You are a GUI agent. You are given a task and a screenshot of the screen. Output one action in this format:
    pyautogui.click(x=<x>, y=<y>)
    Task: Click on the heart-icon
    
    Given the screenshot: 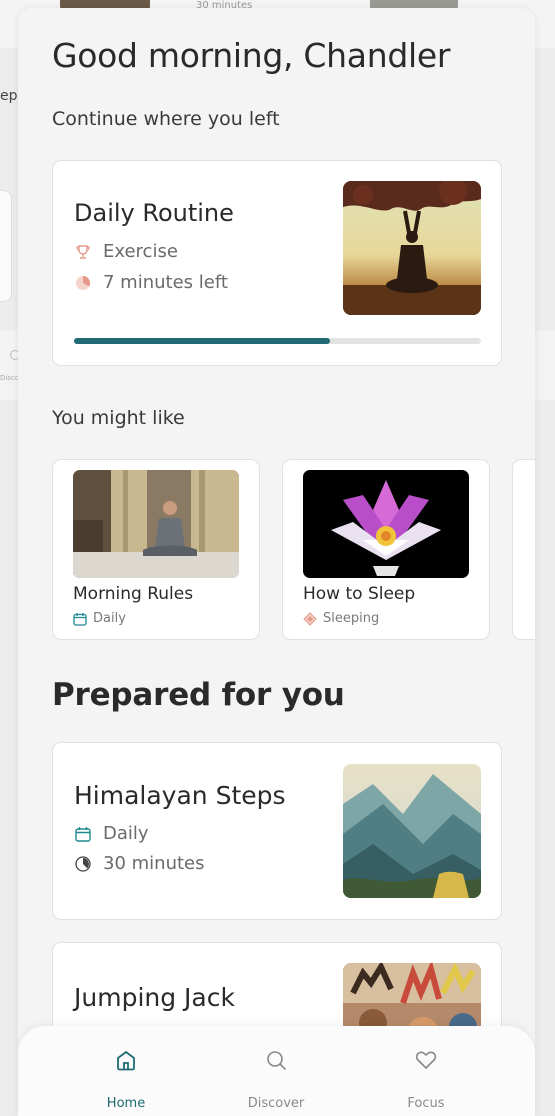 What is the action you would take?
    pyautogui.click(x=426, y=1060)
    